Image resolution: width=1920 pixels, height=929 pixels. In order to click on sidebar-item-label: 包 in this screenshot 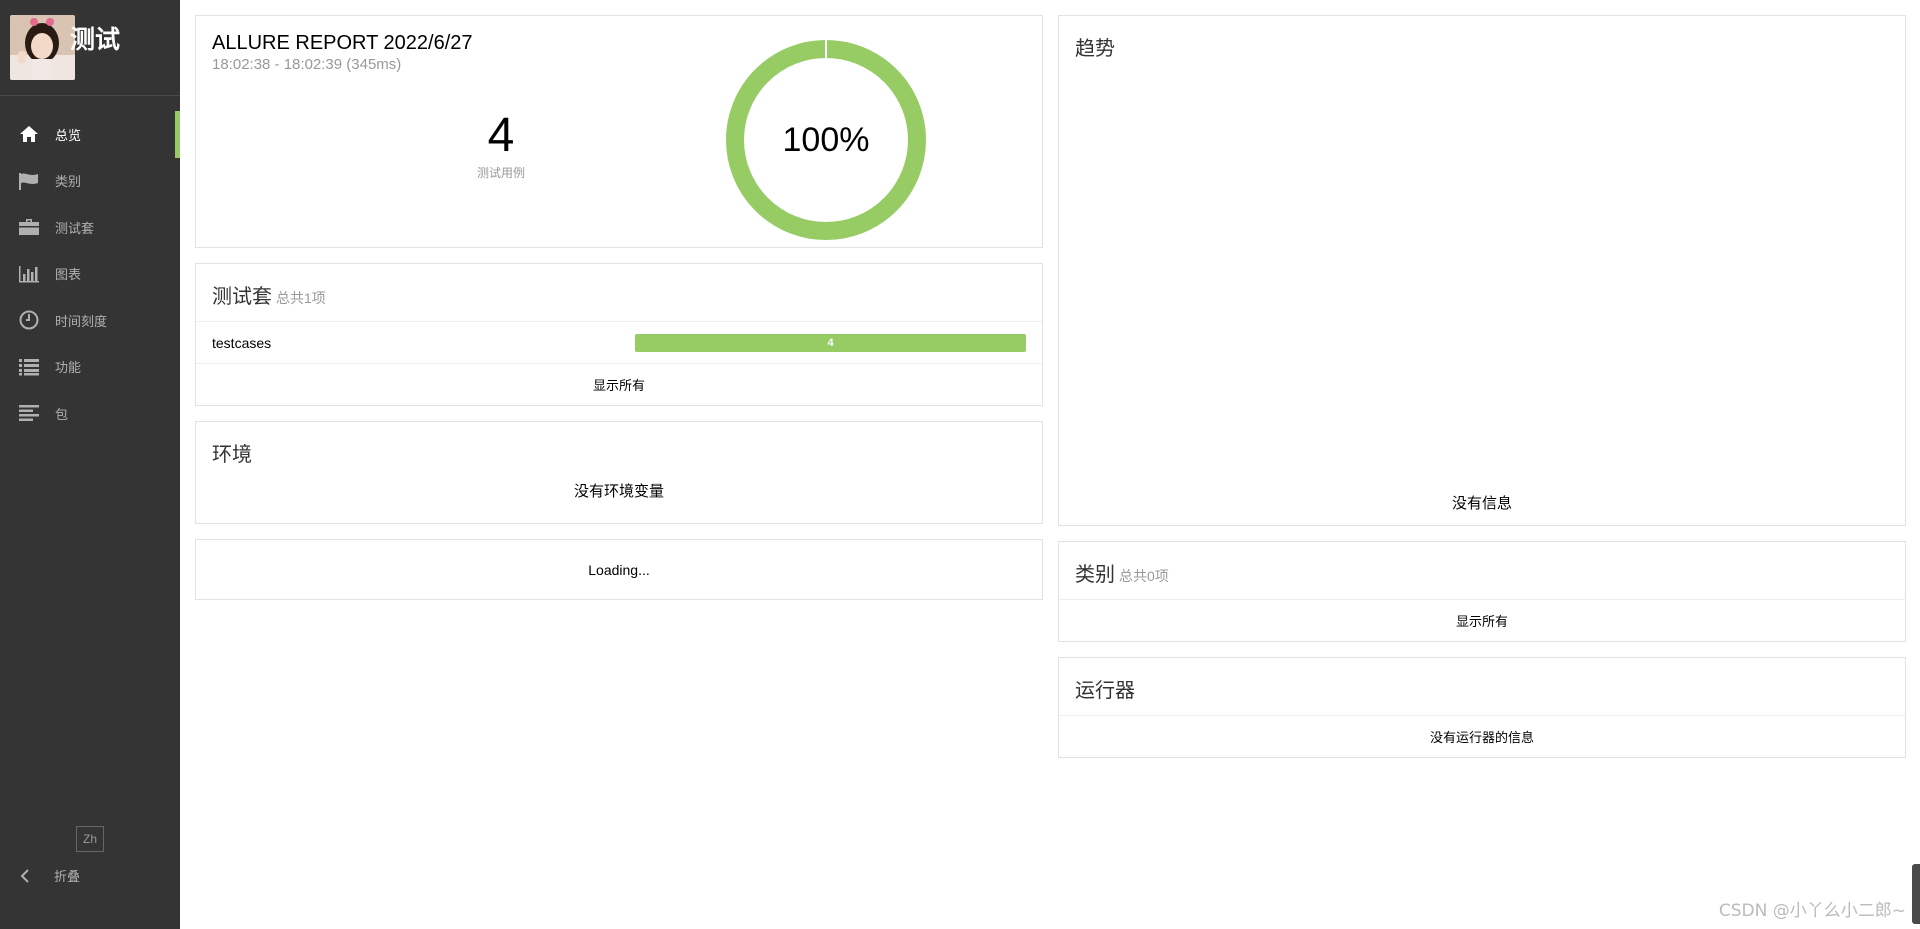, I will do `click(62, 415)`.